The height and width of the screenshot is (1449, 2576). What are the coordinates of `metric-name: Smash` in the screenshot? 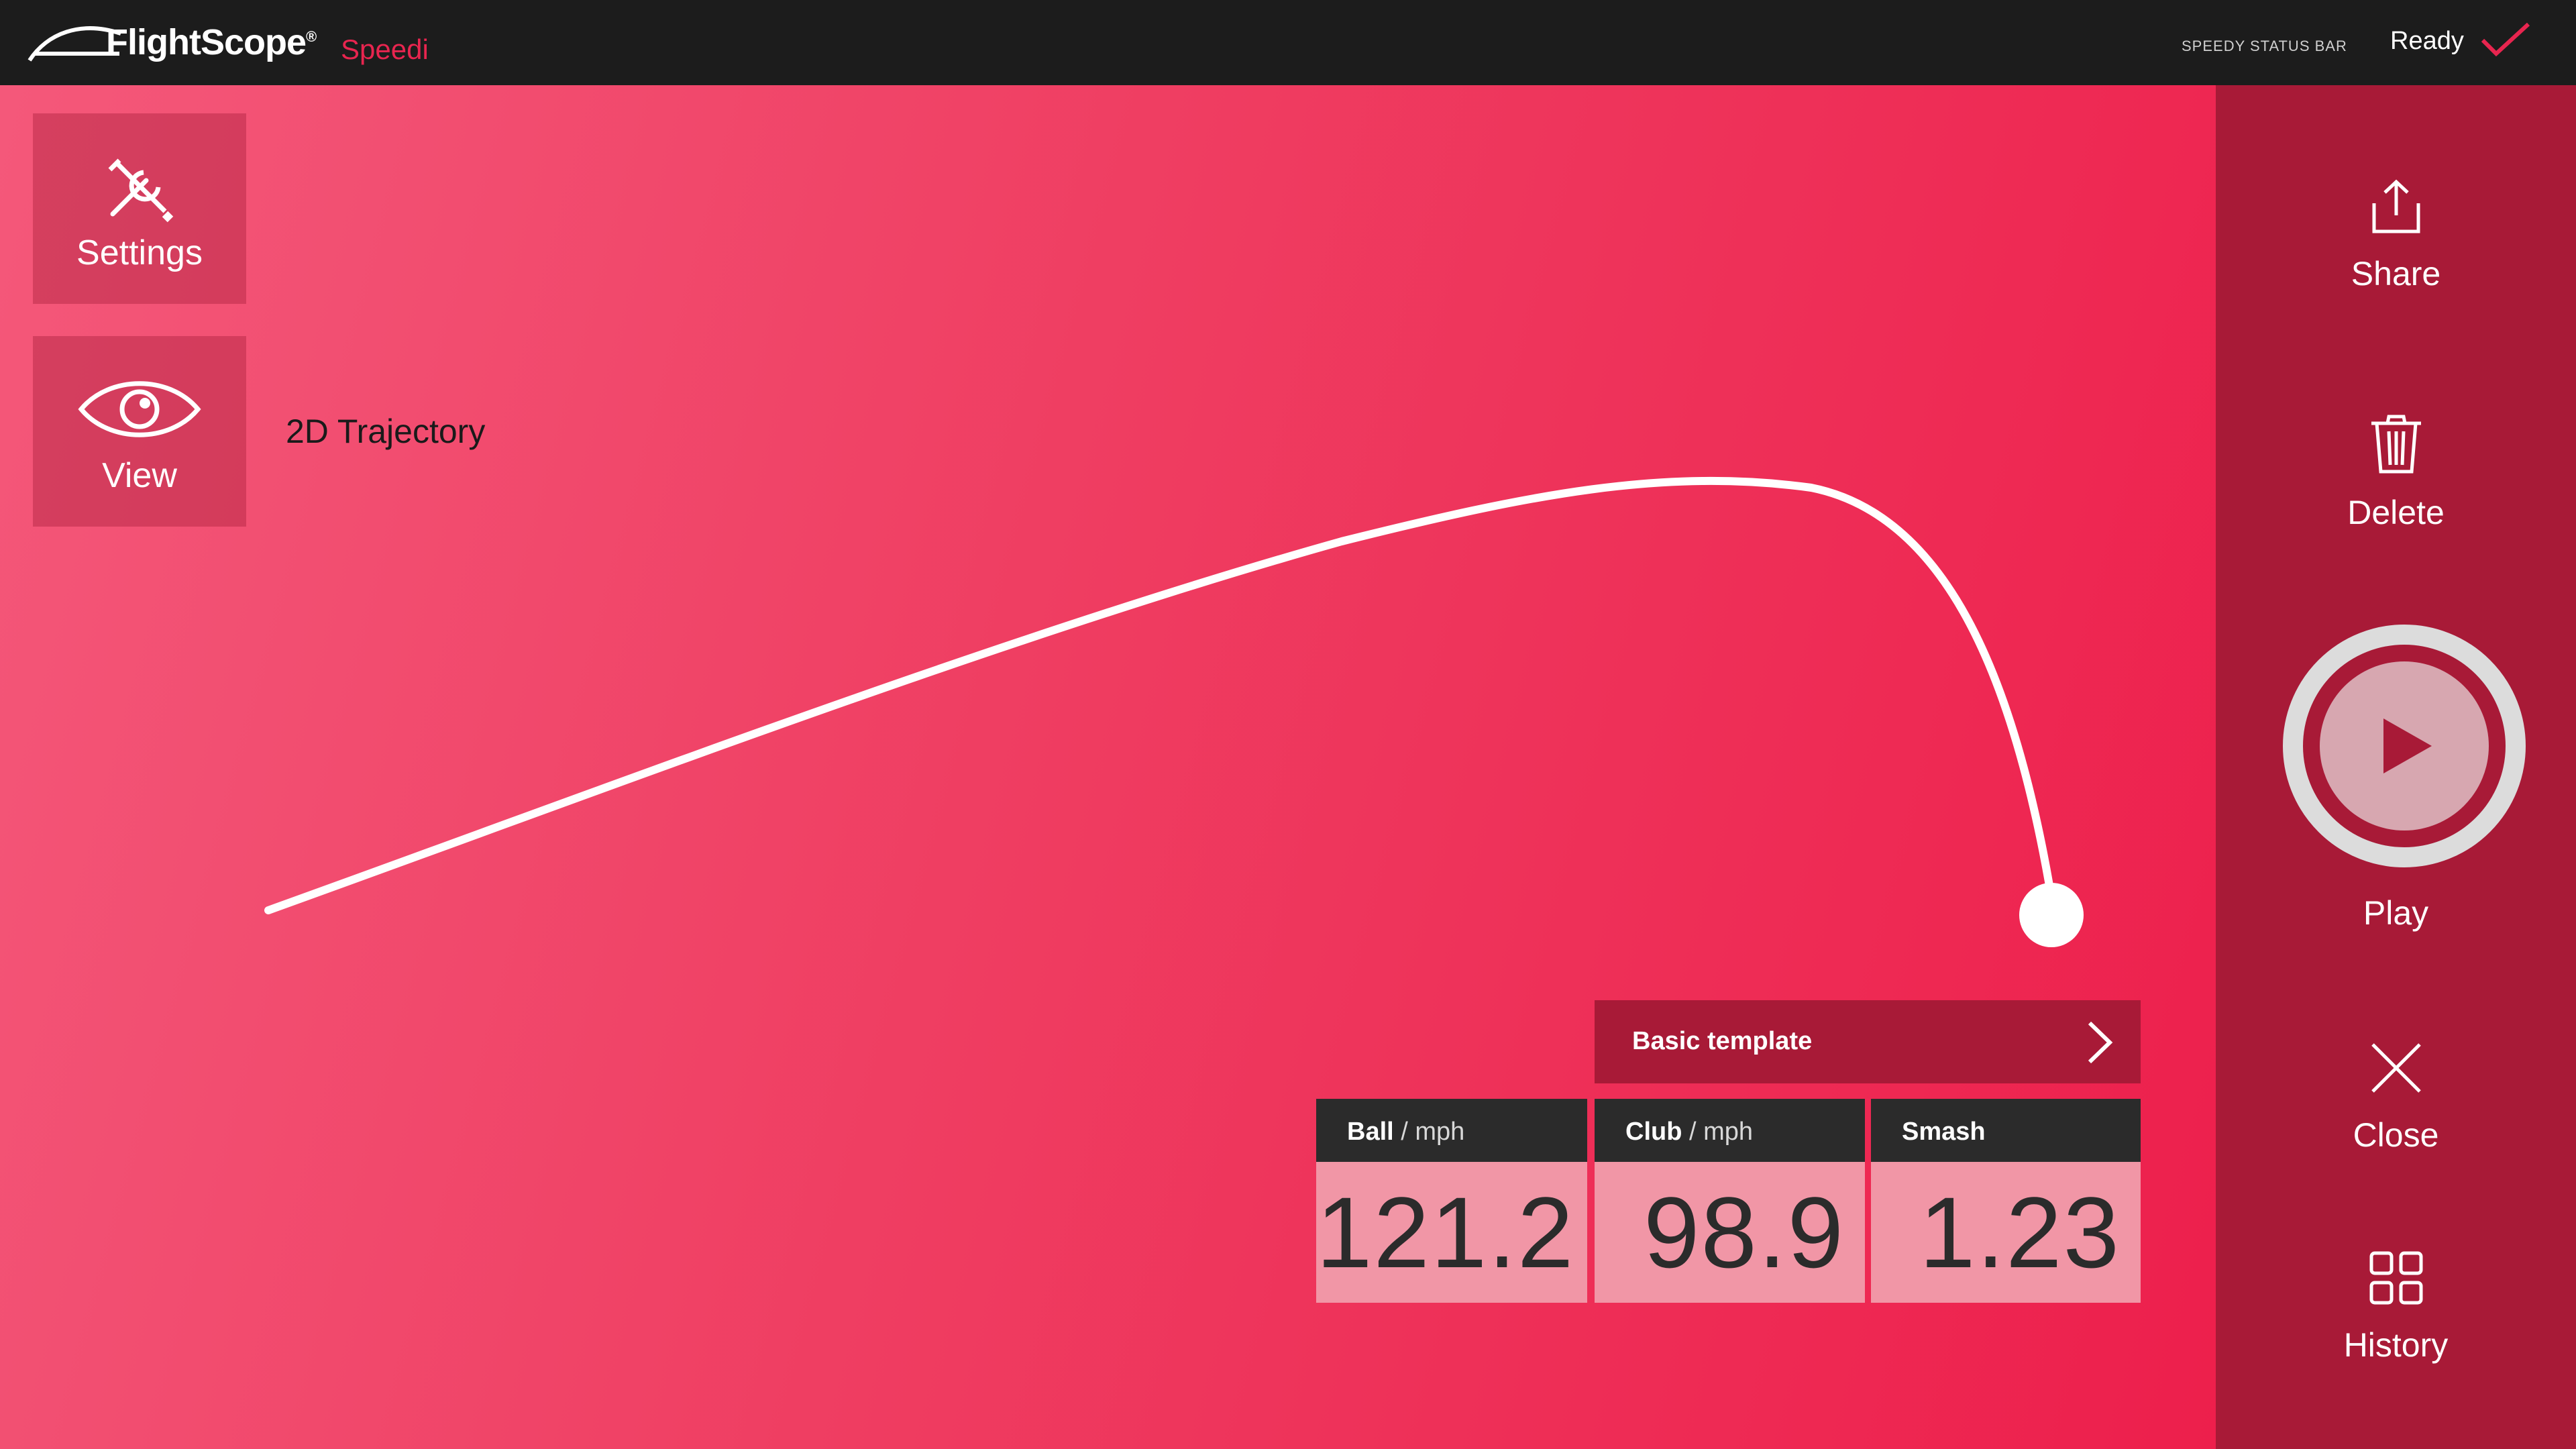 It's located at (1944, 1132).